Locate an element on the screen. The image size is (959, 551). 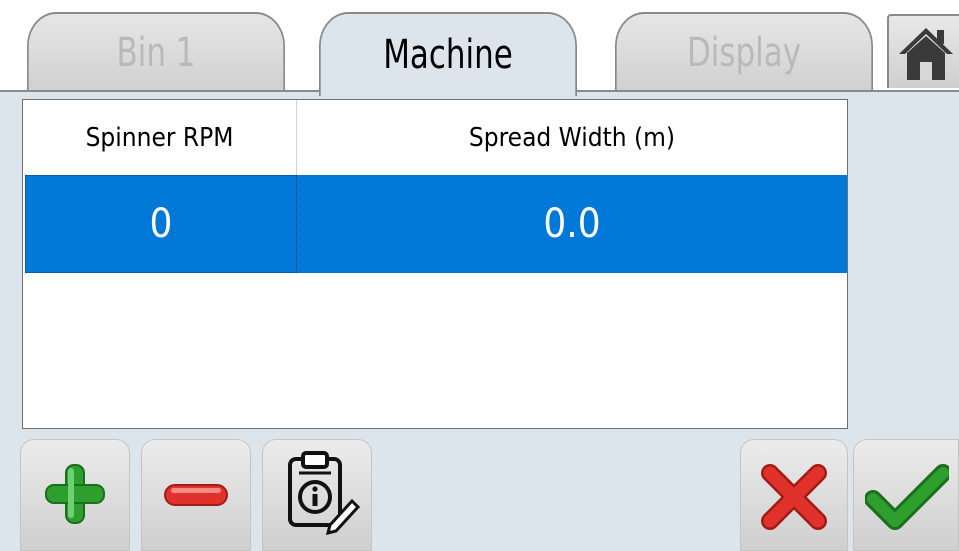
info-button is located at coordinates (317, 495).